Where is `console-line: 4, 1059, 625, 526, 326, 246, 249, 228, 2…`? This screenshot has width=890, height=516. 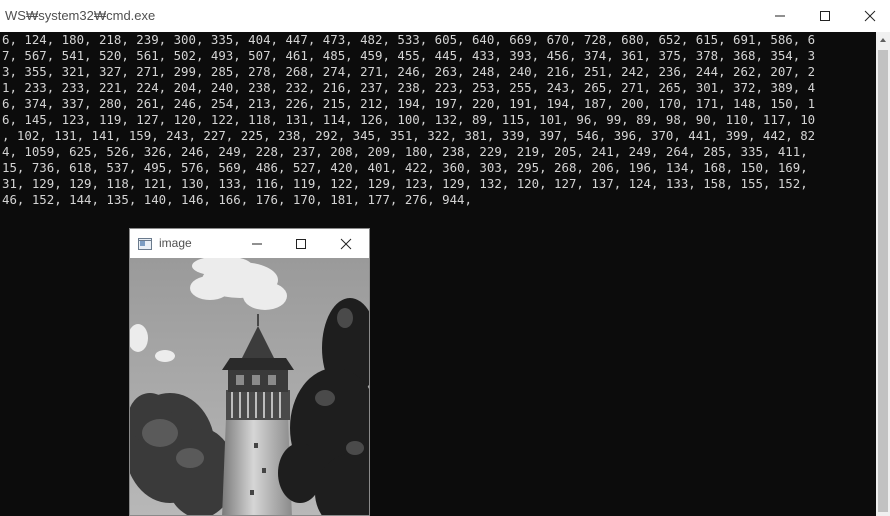 console-line: 4, 1059, 625, 526, 326, 246, 249, 228, 2… is located at coordinates (405, 151).